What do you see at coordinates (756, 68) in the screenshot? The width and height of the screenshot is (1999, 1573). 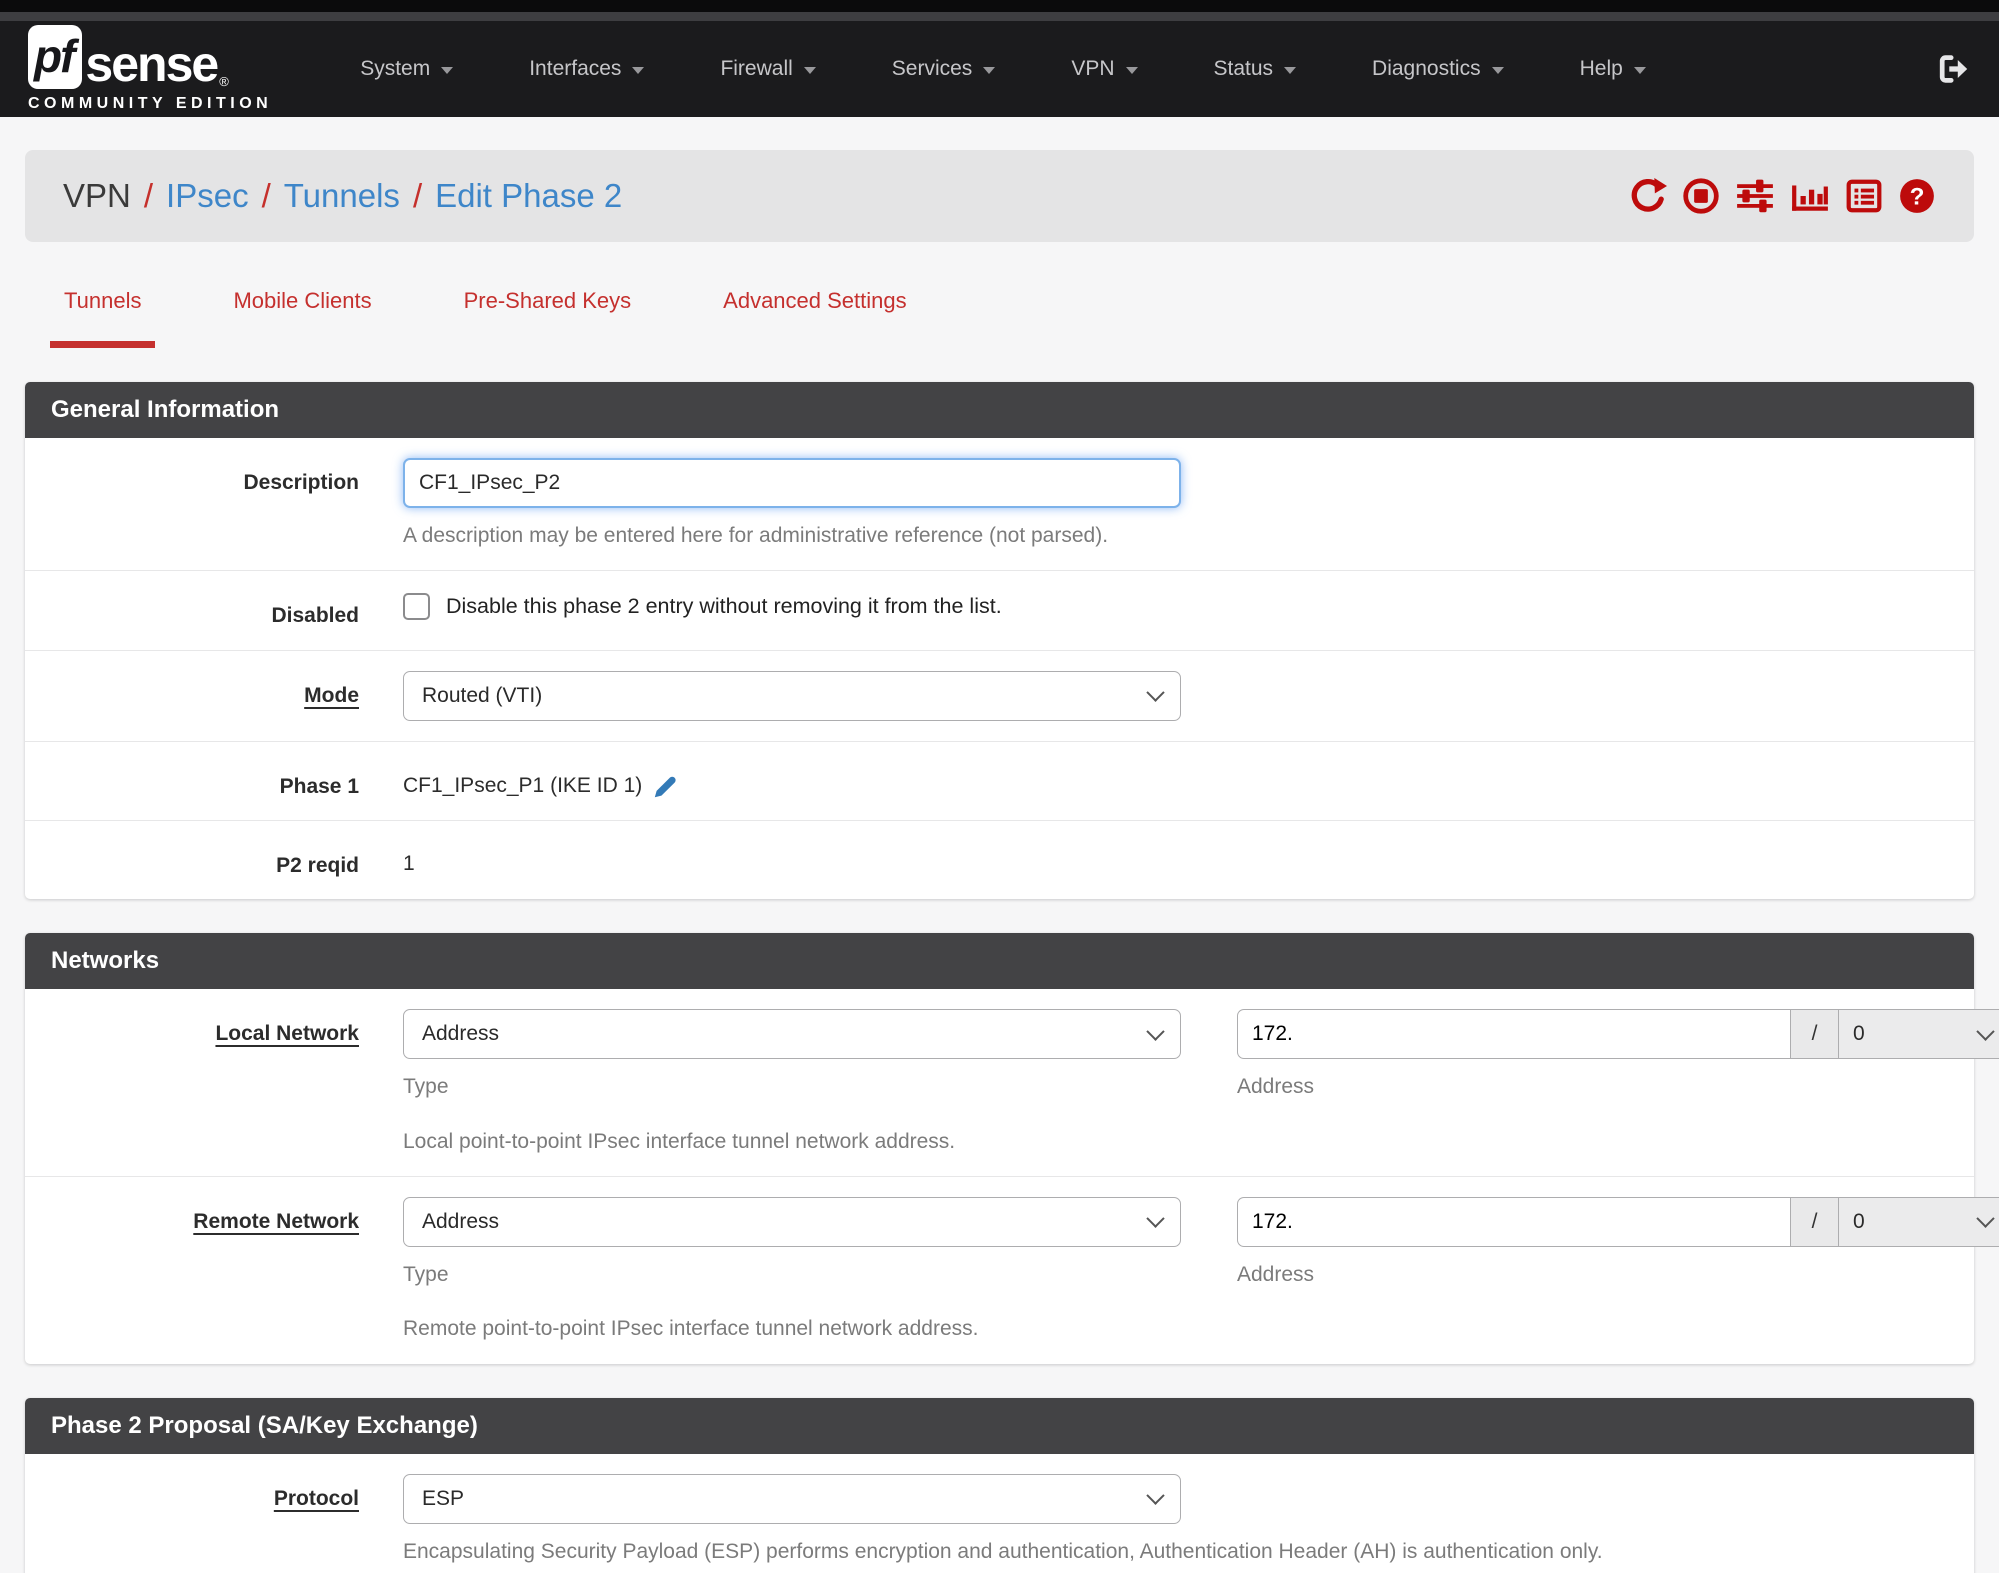 I see `nav-item-label: Firewall` at bounding box center [756, 68].